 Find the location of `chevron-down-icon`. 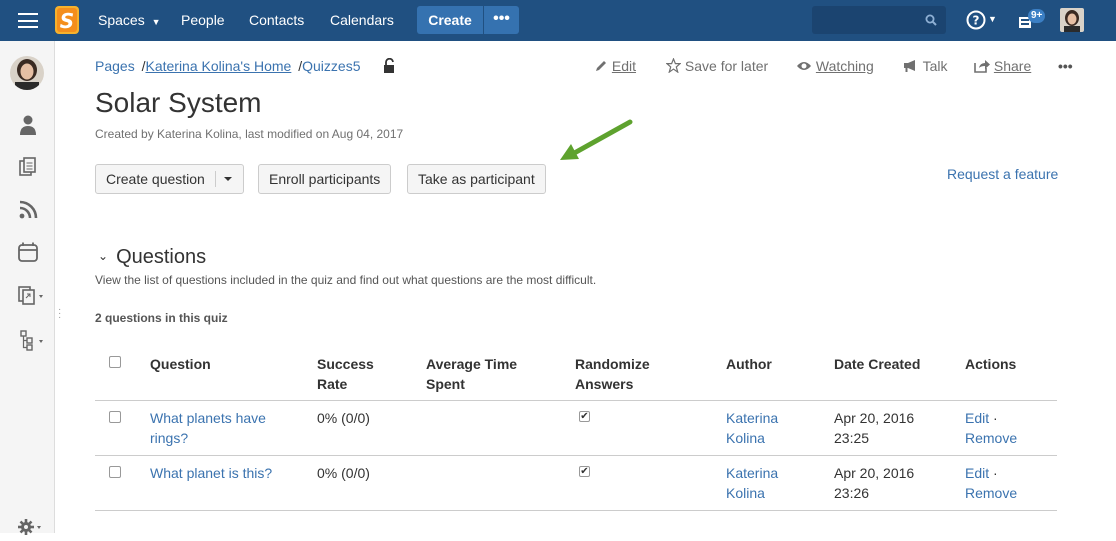

chevron-down-icon is located at coordinates (228, 179).